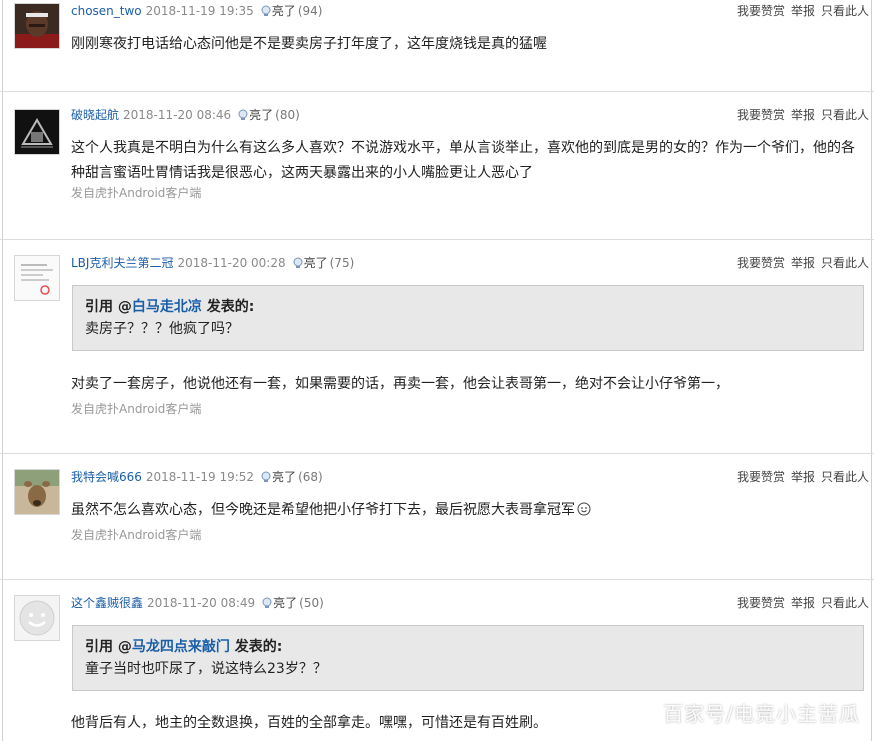 Image resolution: width=874 pixels, height=741 pixels. Describe the element at coordinates (323, 510) in the screenshot. I see `post-body-text: 虽然不怎么喜欢心态，但今晚还是希望他把小仔爷打下去，最后祝愿大表哥拿冠军` at that location.